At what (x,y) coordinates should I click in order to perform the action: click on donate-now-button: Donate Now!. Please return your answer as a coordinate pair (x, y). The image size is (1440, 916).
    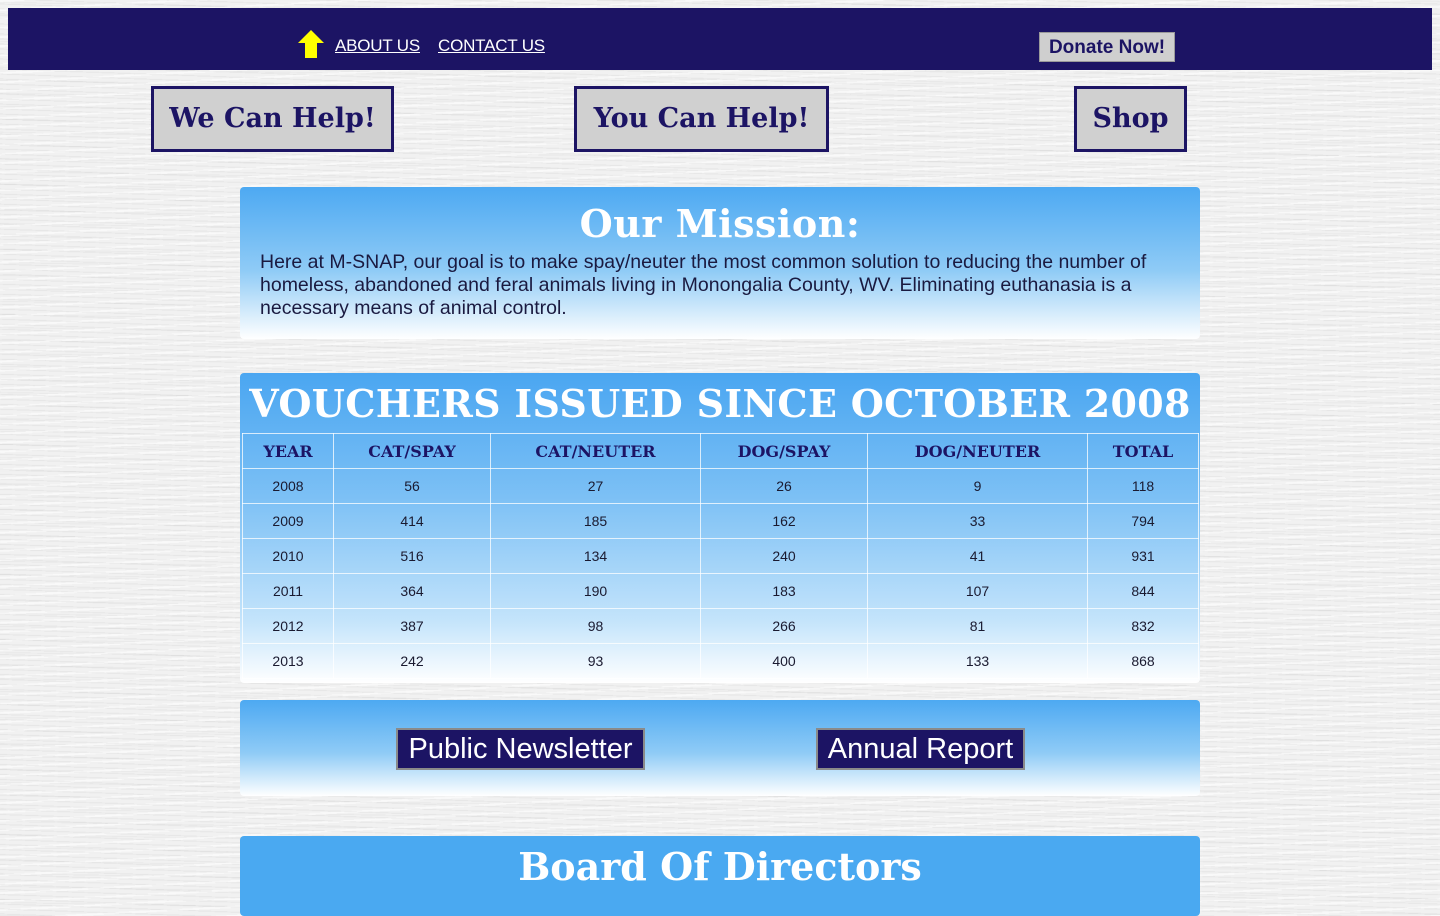
    Looking at the image, I should click on (1107, 47).